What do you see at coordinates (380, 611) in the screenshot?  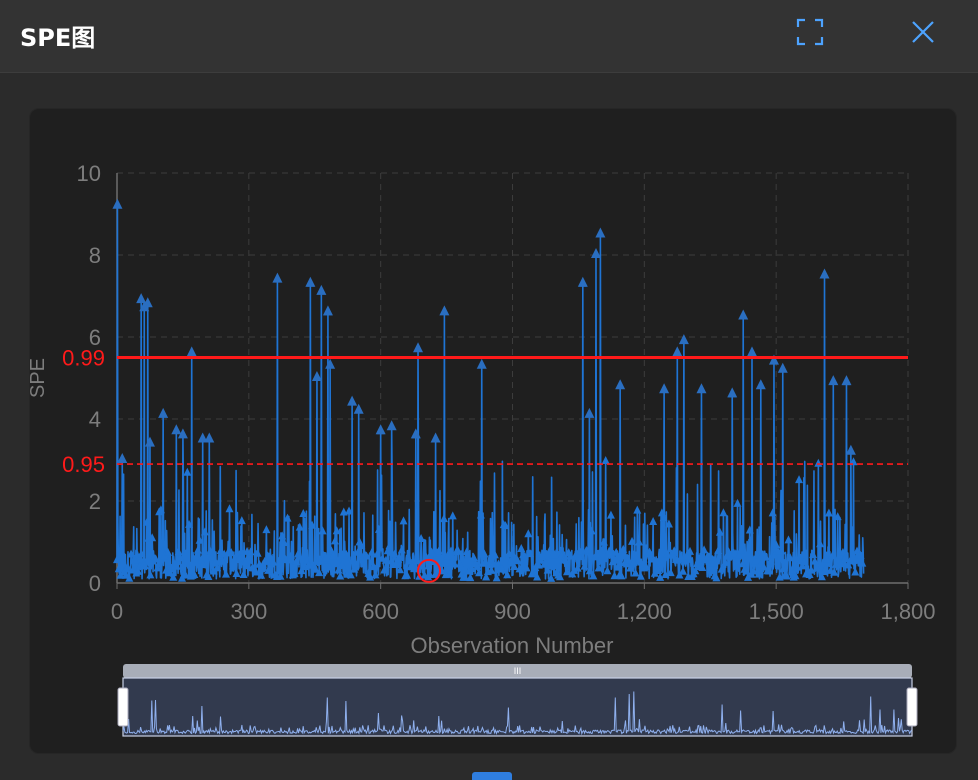 I see `x-tick-label: 600` at bounding box center [380, 611].